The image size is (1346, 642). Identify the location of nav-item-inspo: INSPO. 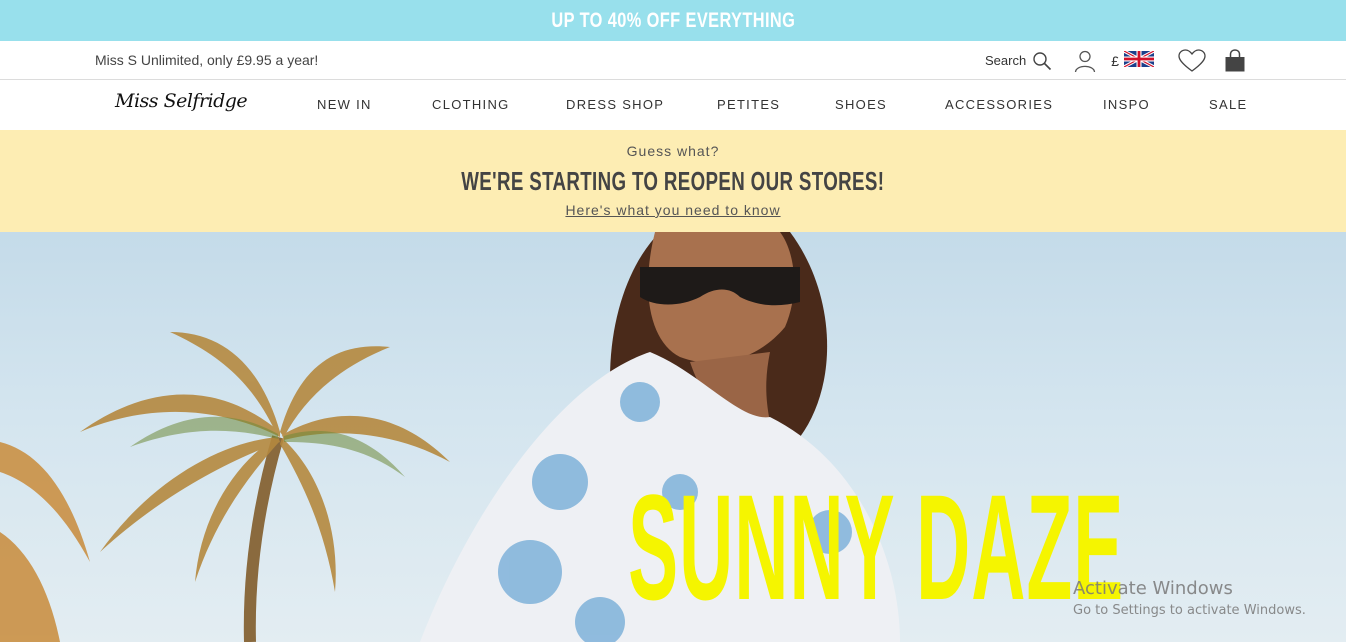
(1126, 104).